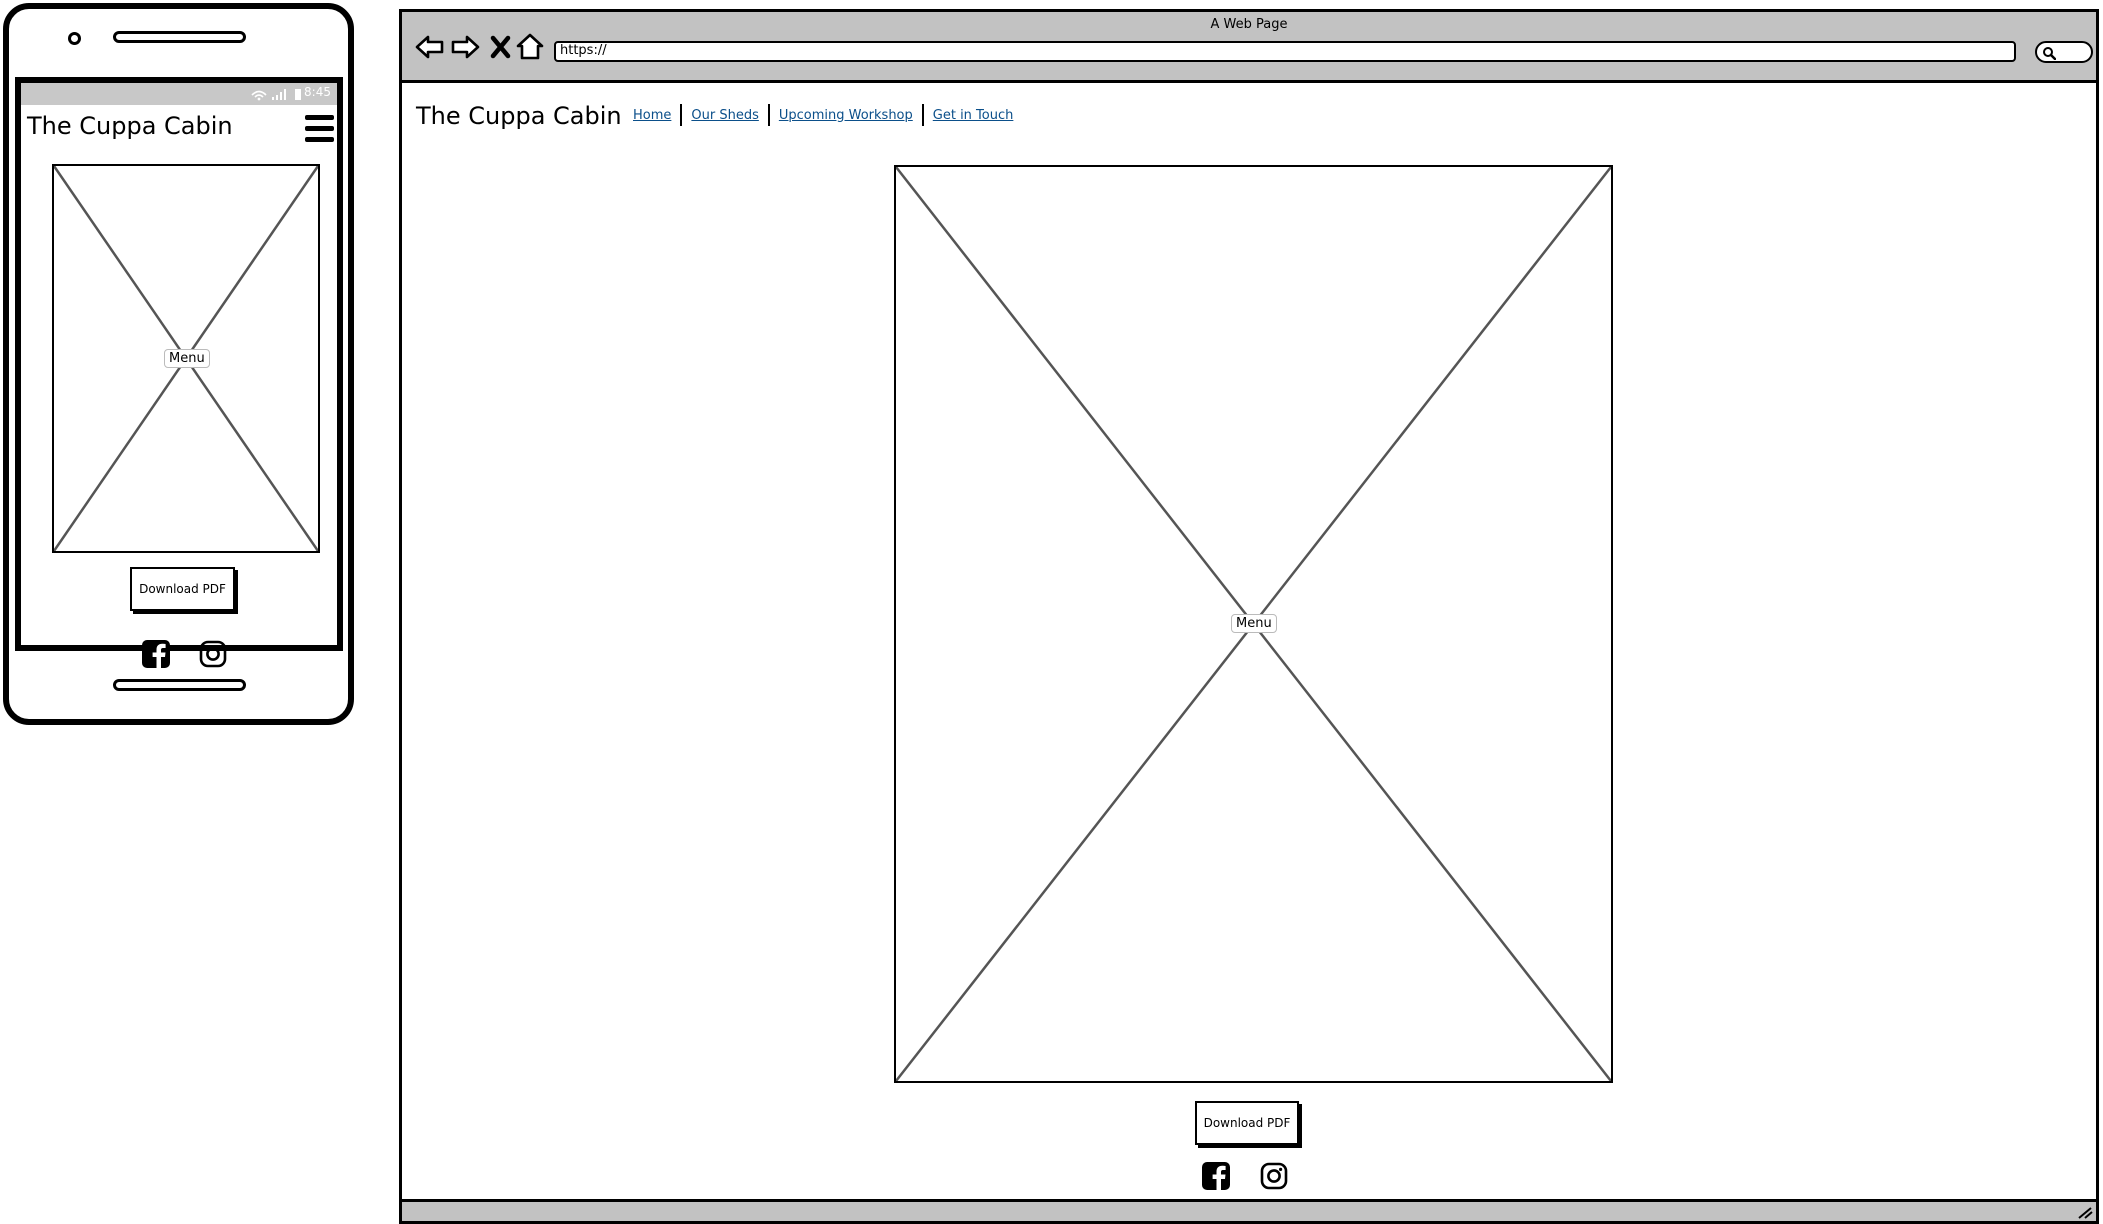 Image resolution: width=2103 pixels, height=1224 pixels. Describe the element at coordinates (1249, 24) in the screenshot. I see `window-title: A Web Page` at that location.